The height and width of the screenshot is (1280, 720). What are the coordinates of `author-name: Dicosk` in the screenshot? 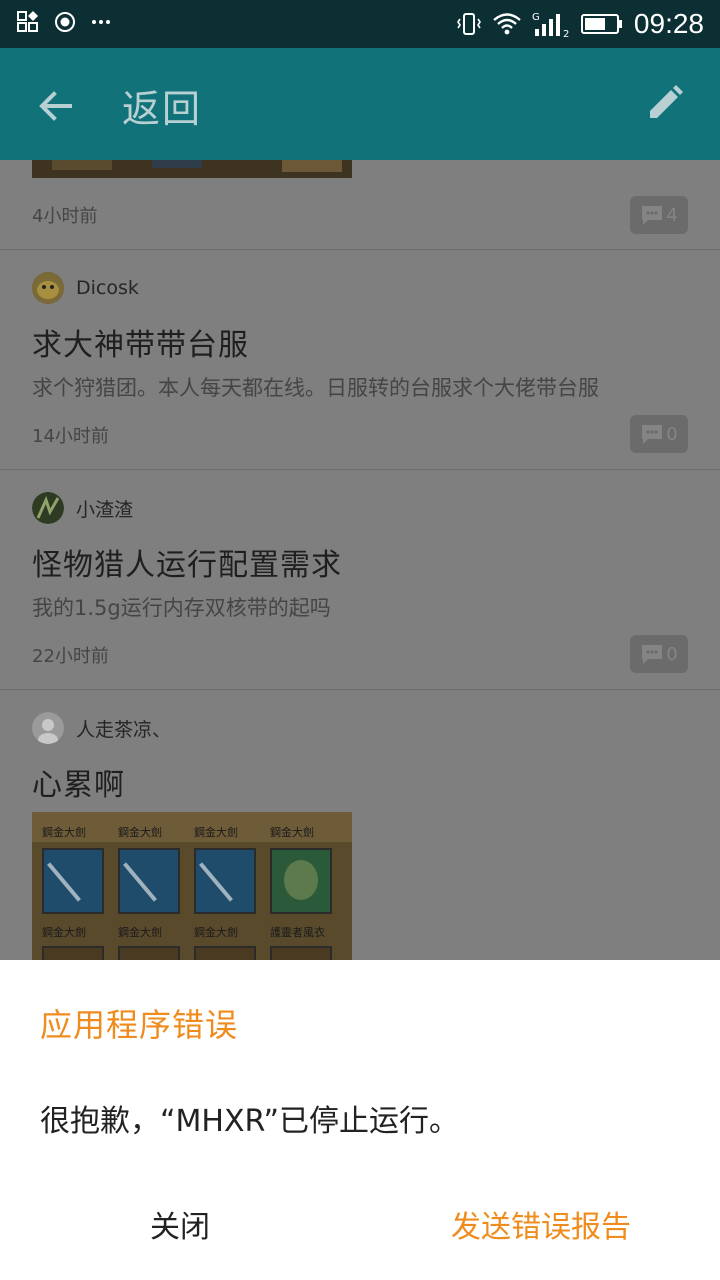 It's located at (107, 288).